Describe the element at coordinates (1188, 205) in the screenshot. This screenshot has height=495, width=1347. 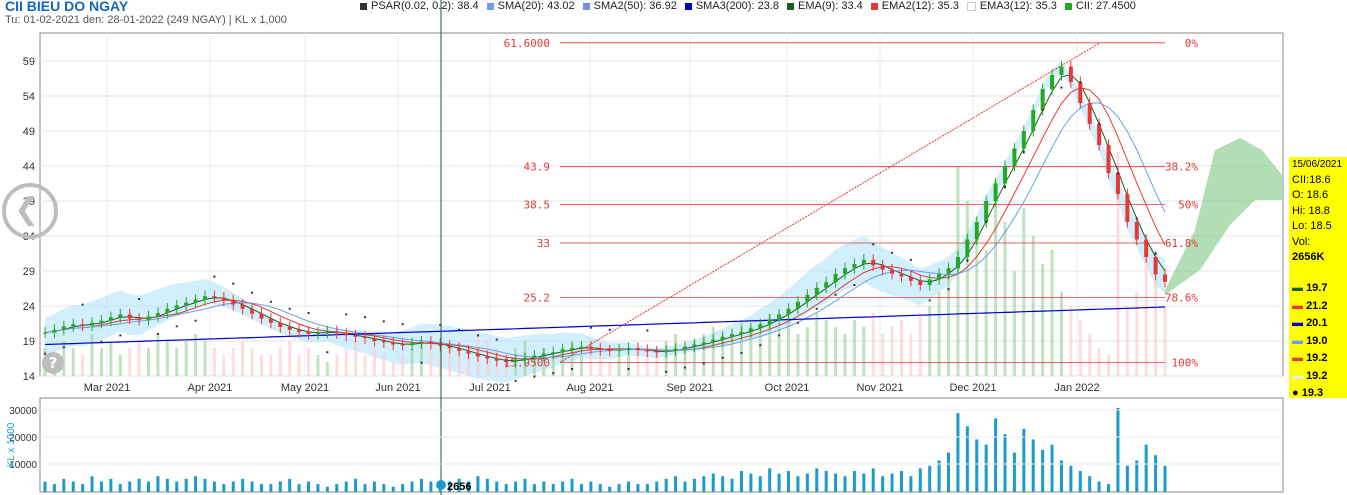
I see `fib-pct-label: 50%` at that location.